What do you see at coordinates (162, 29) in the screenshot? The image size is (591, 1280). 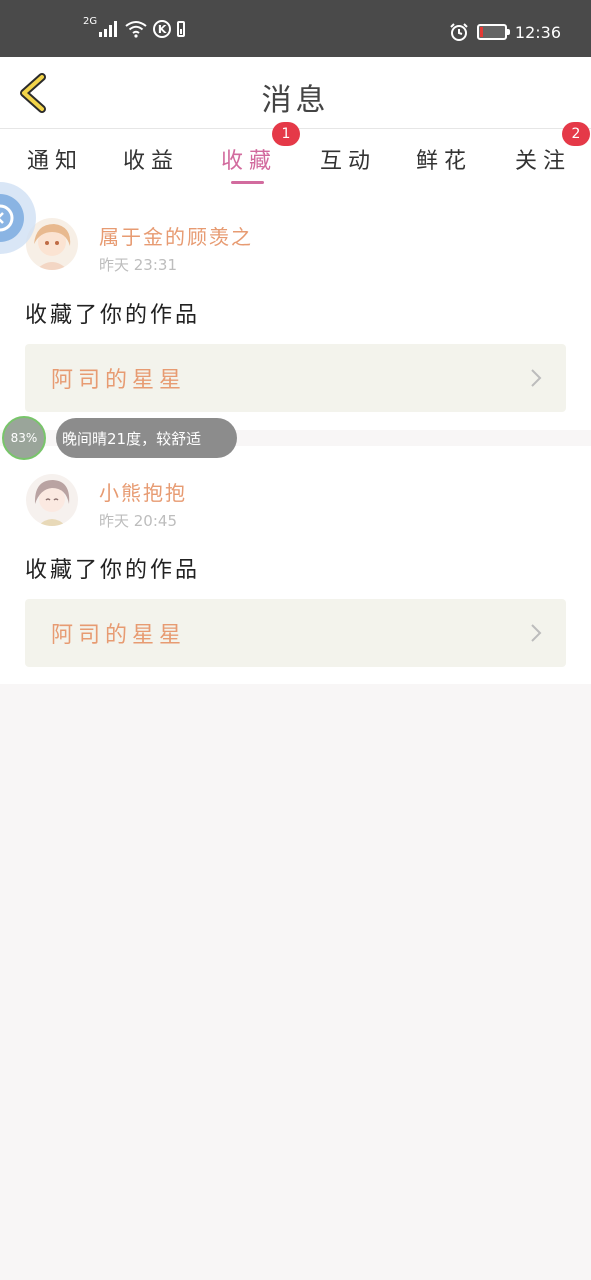 I see `k-app-icon: K` at bounding box center [162, 29].